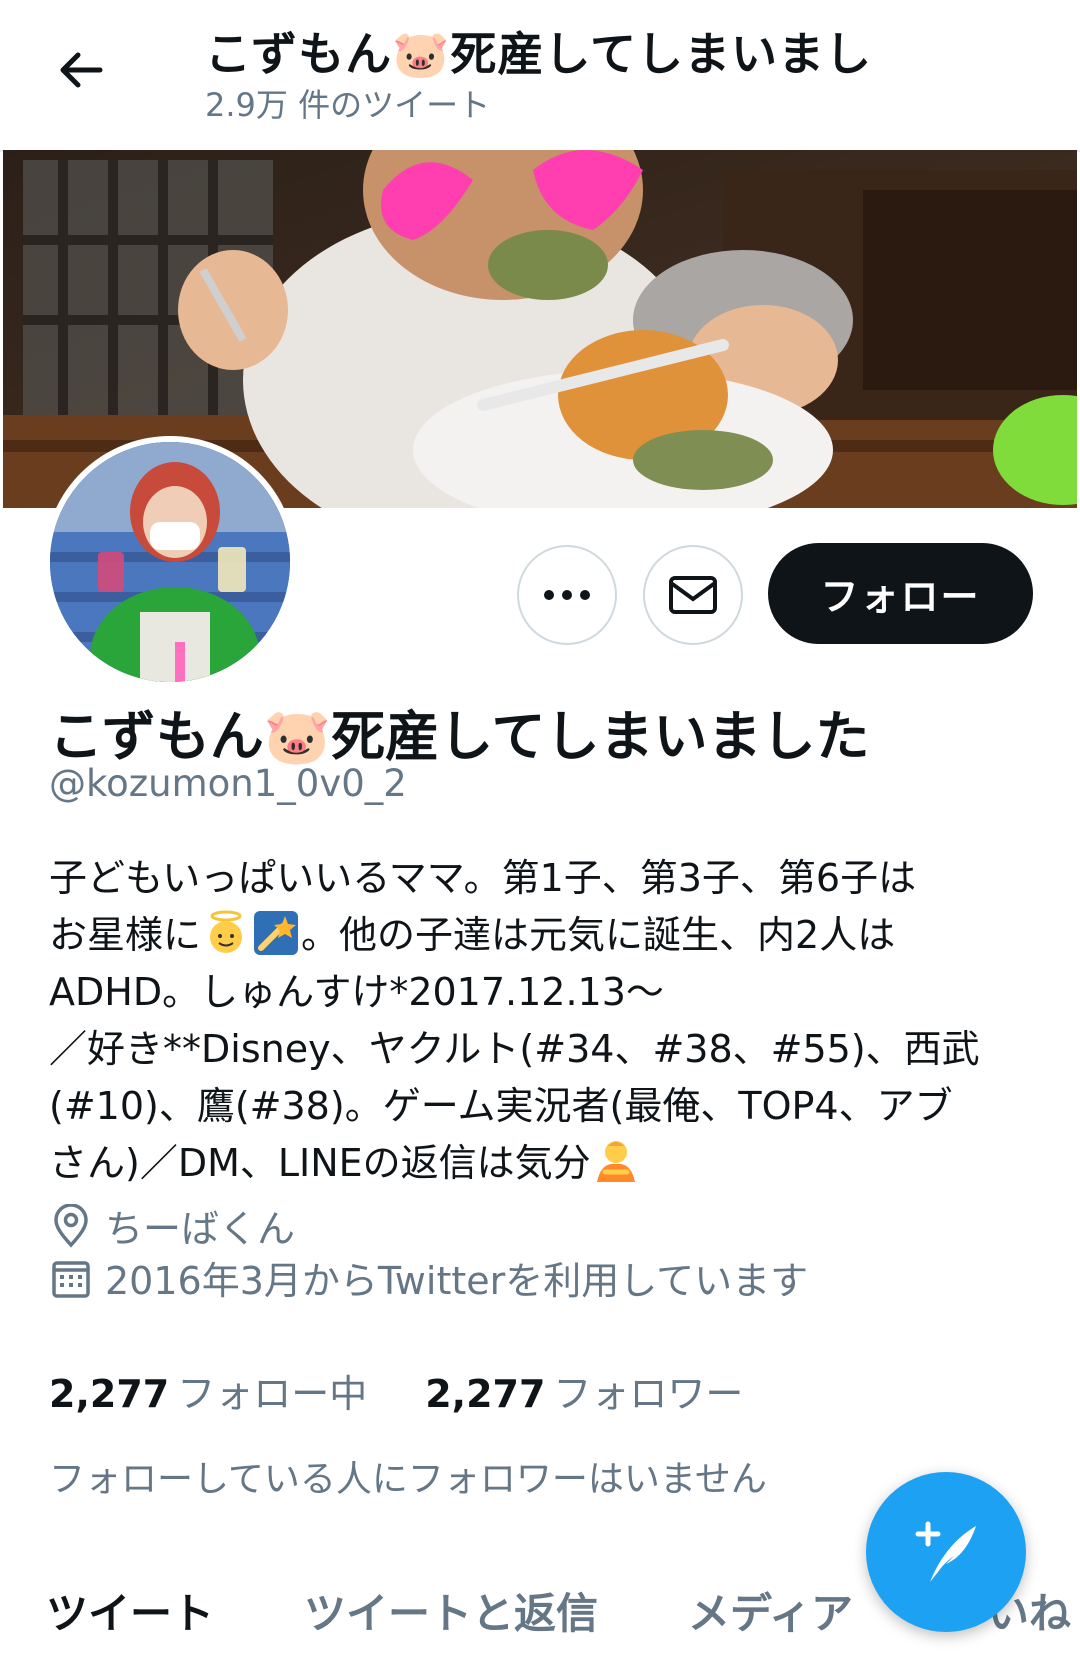 The width and height of the screenshot is (1080, 1673). I want to click on followers-link: 2,277 フォロワー, so click(584, 1394).